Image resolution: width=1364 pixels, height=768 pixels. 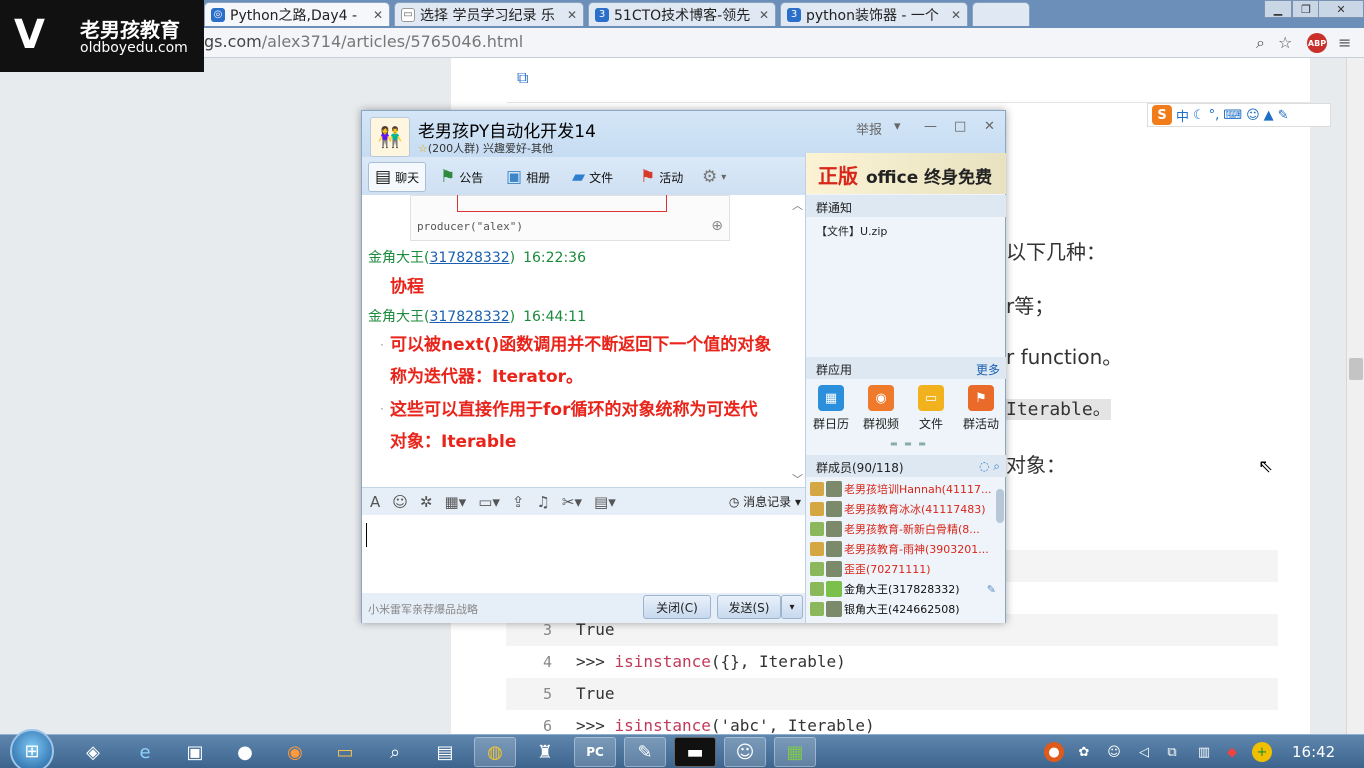 I want to click on message-input, so click(x=583, y=554).